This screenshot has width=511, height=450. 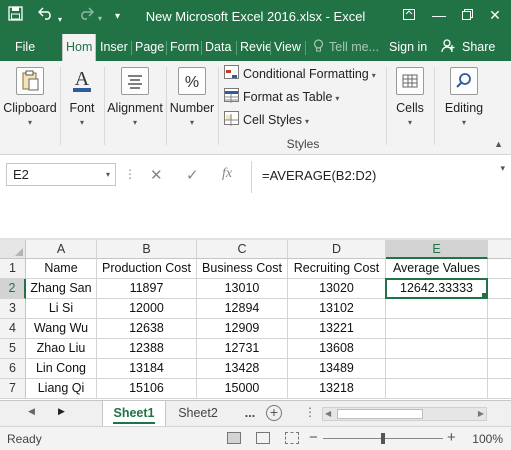 What do you see at coordinates (337, 249) in the screenshot?
I see `column-header-d: D` at bounding box center [337, 249].